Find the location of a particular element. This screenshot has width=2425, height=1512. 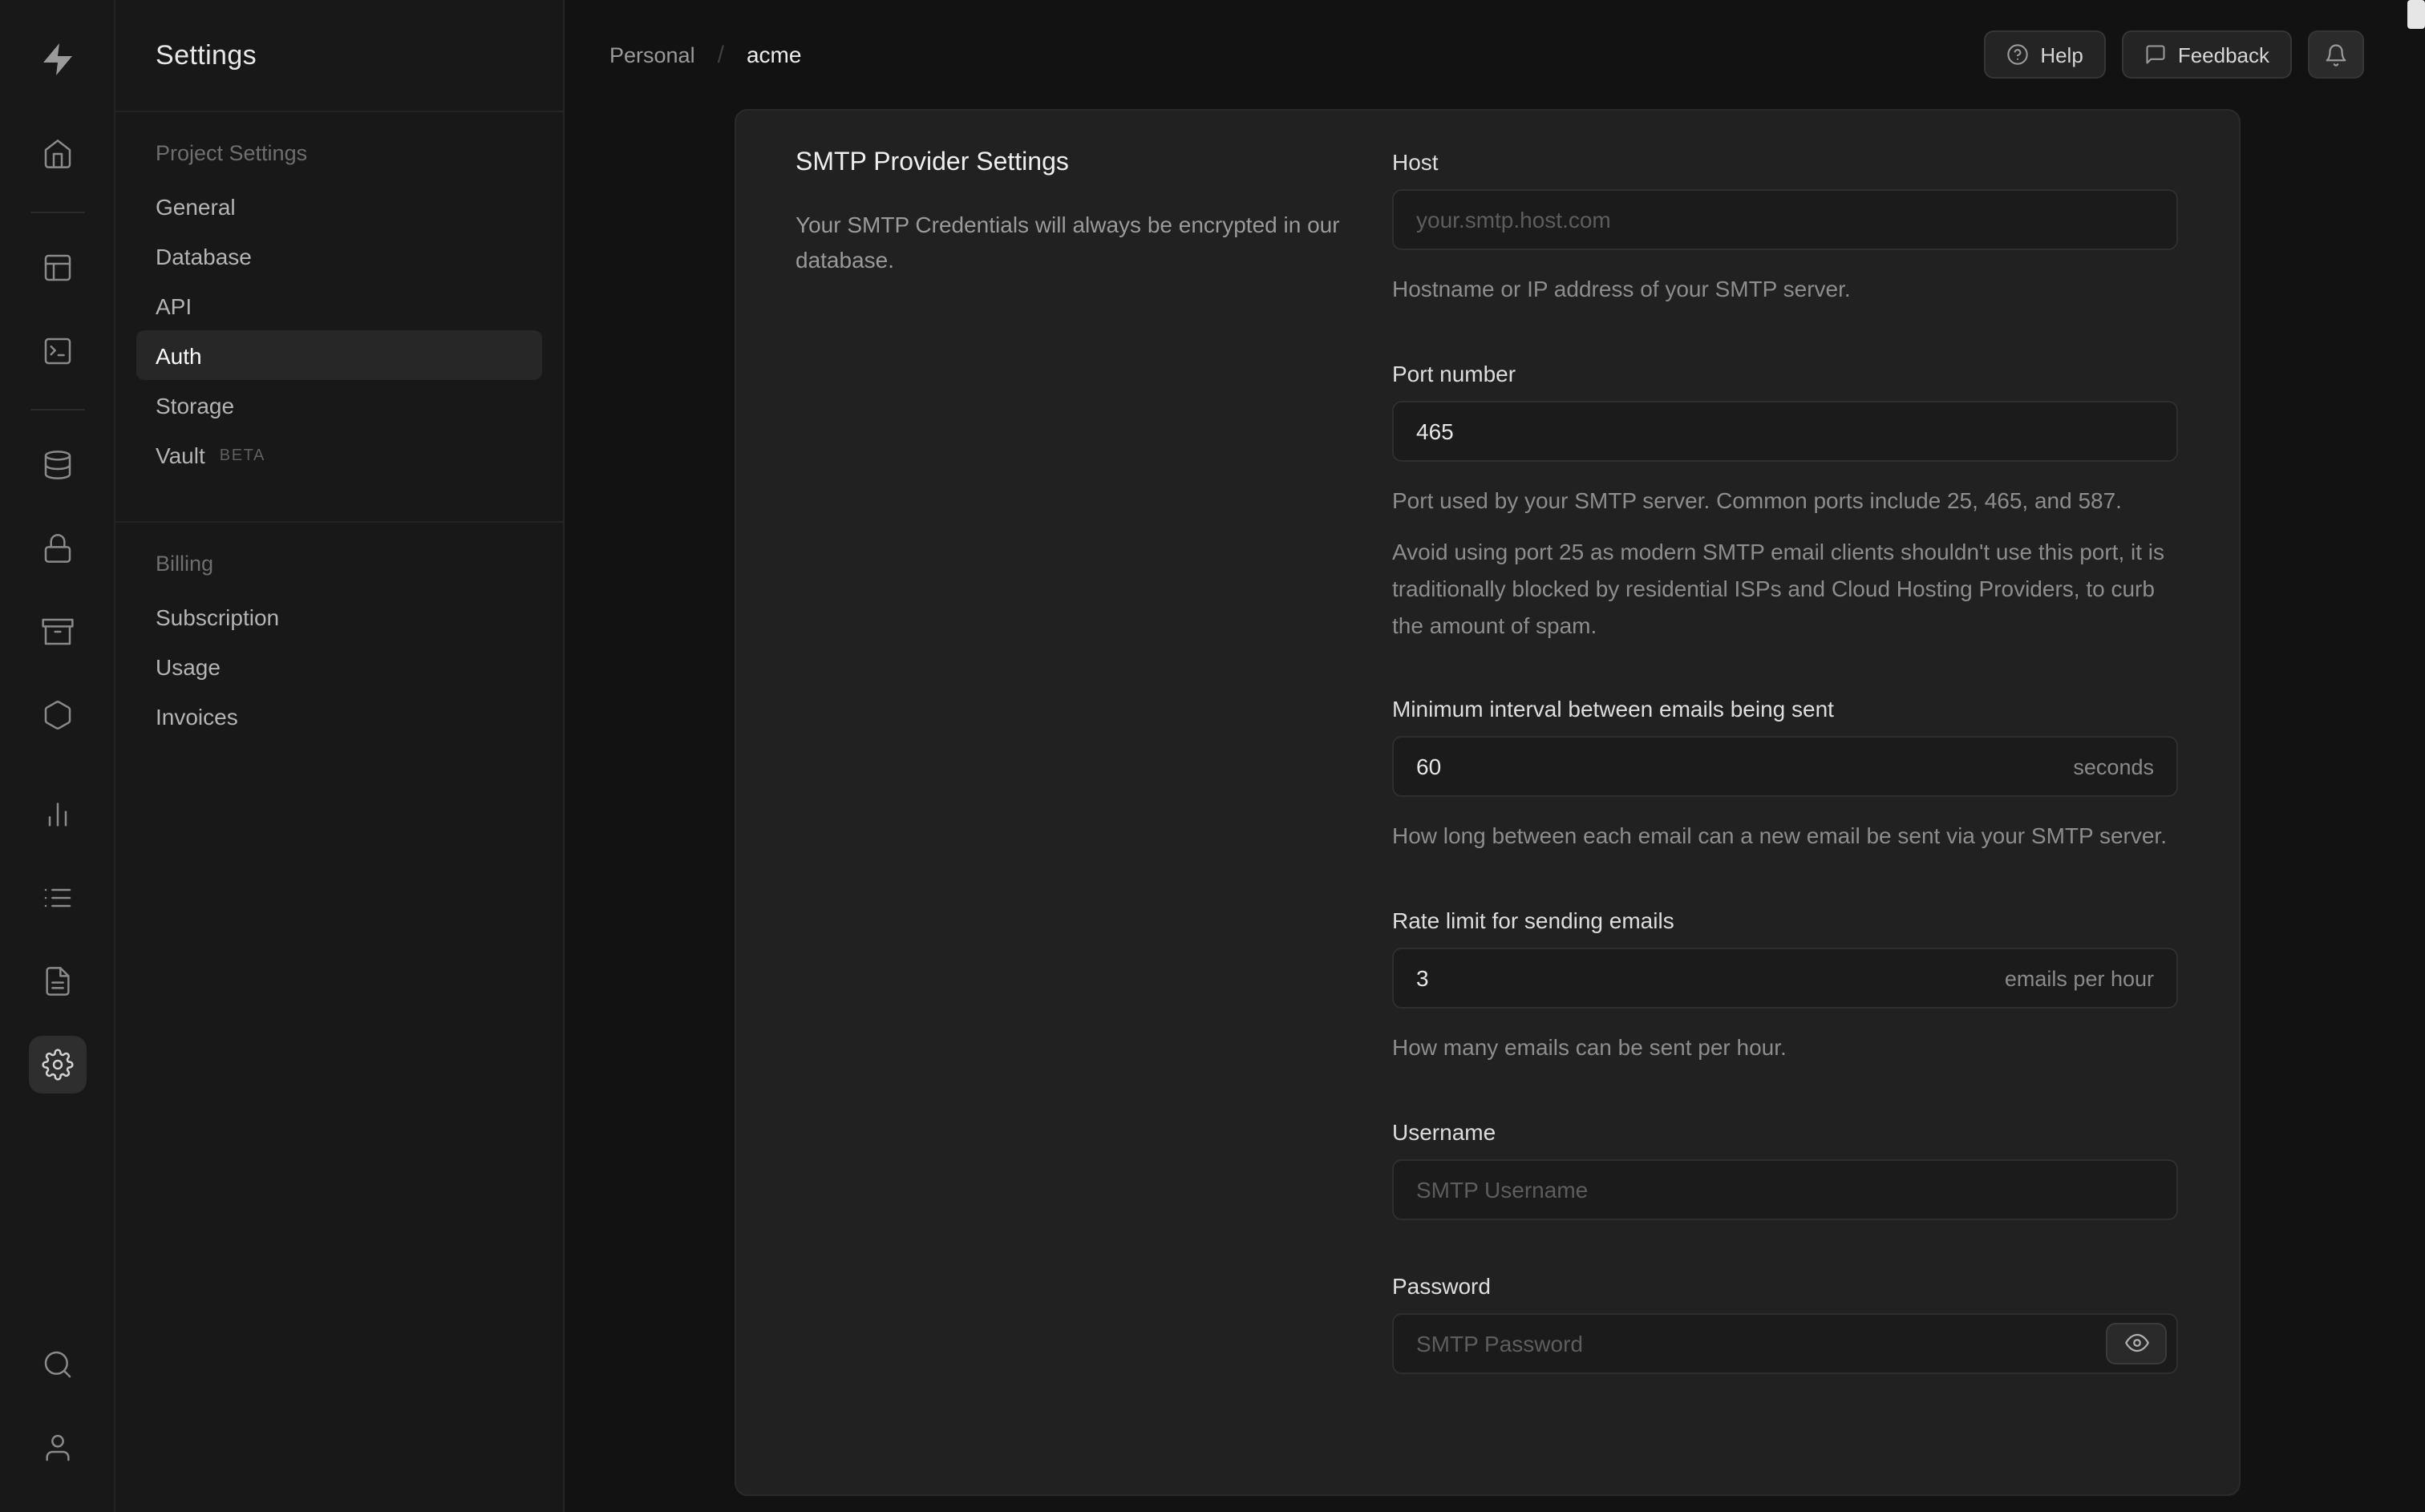

username-input is located at coordinates (1785, 1189).